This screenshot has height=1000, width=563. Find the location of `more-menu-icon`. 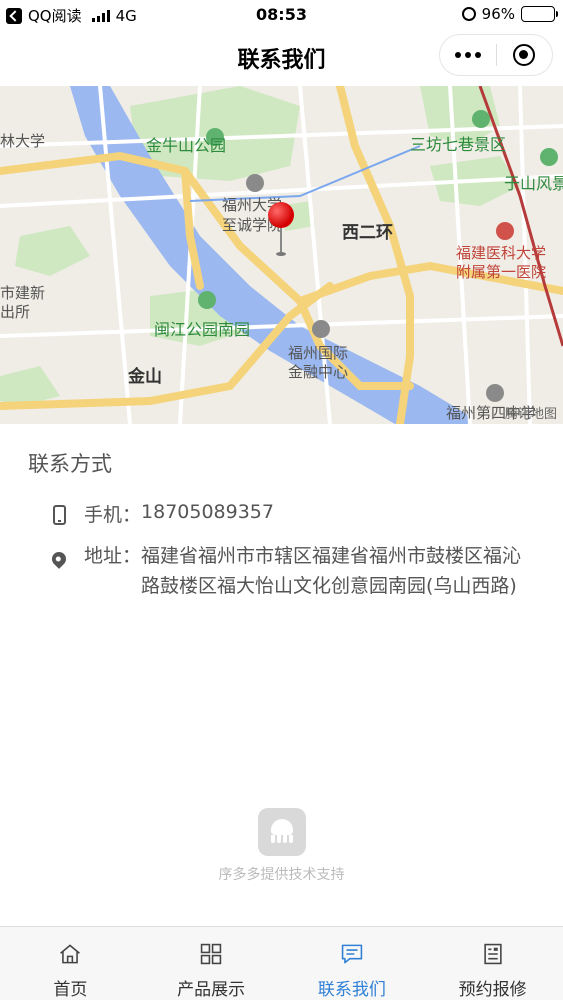

more-menu-icon is located at coordinates (468, 55).